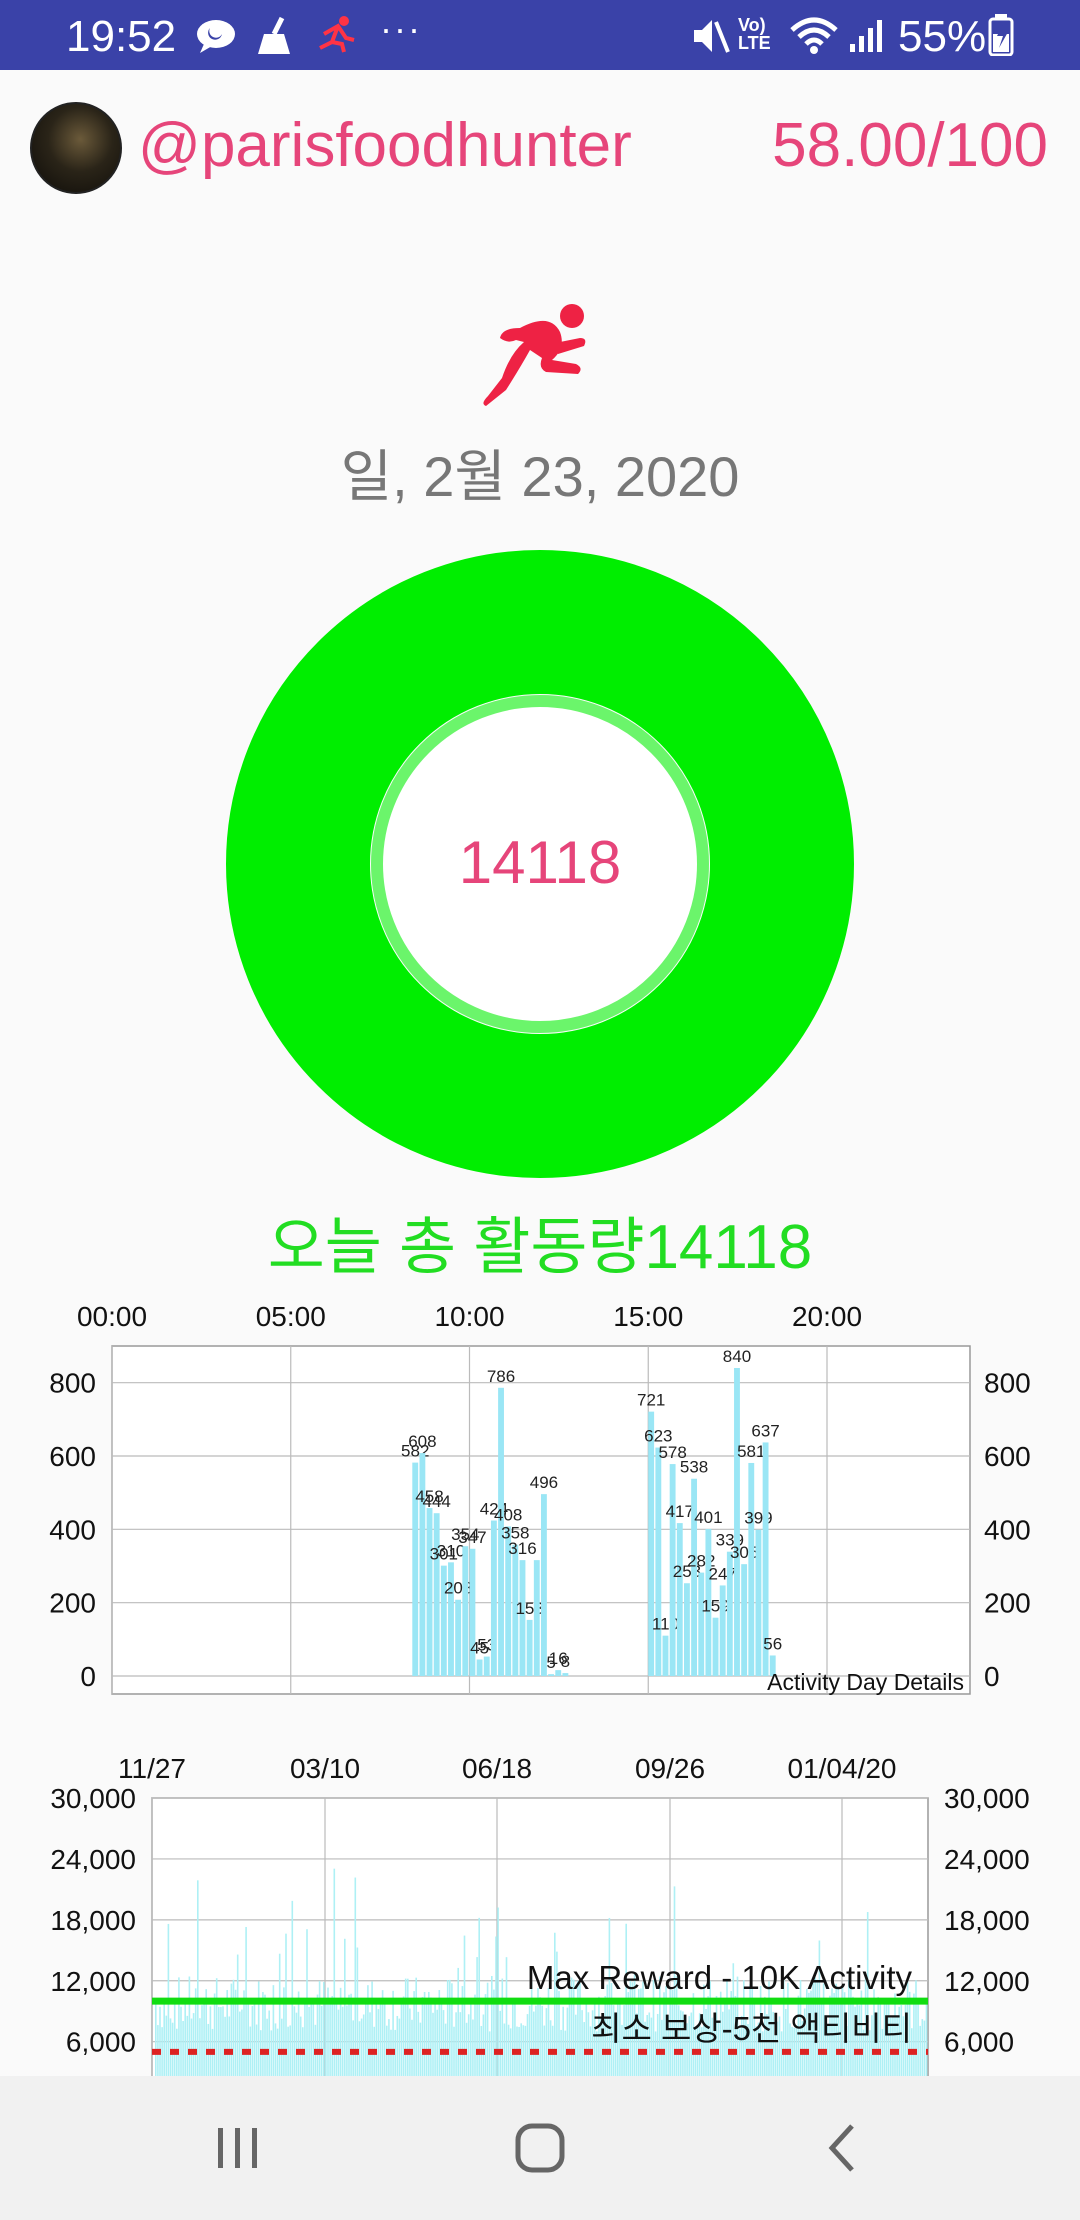  I want to click on username: @parisfoodhunter, so click(385, 145).